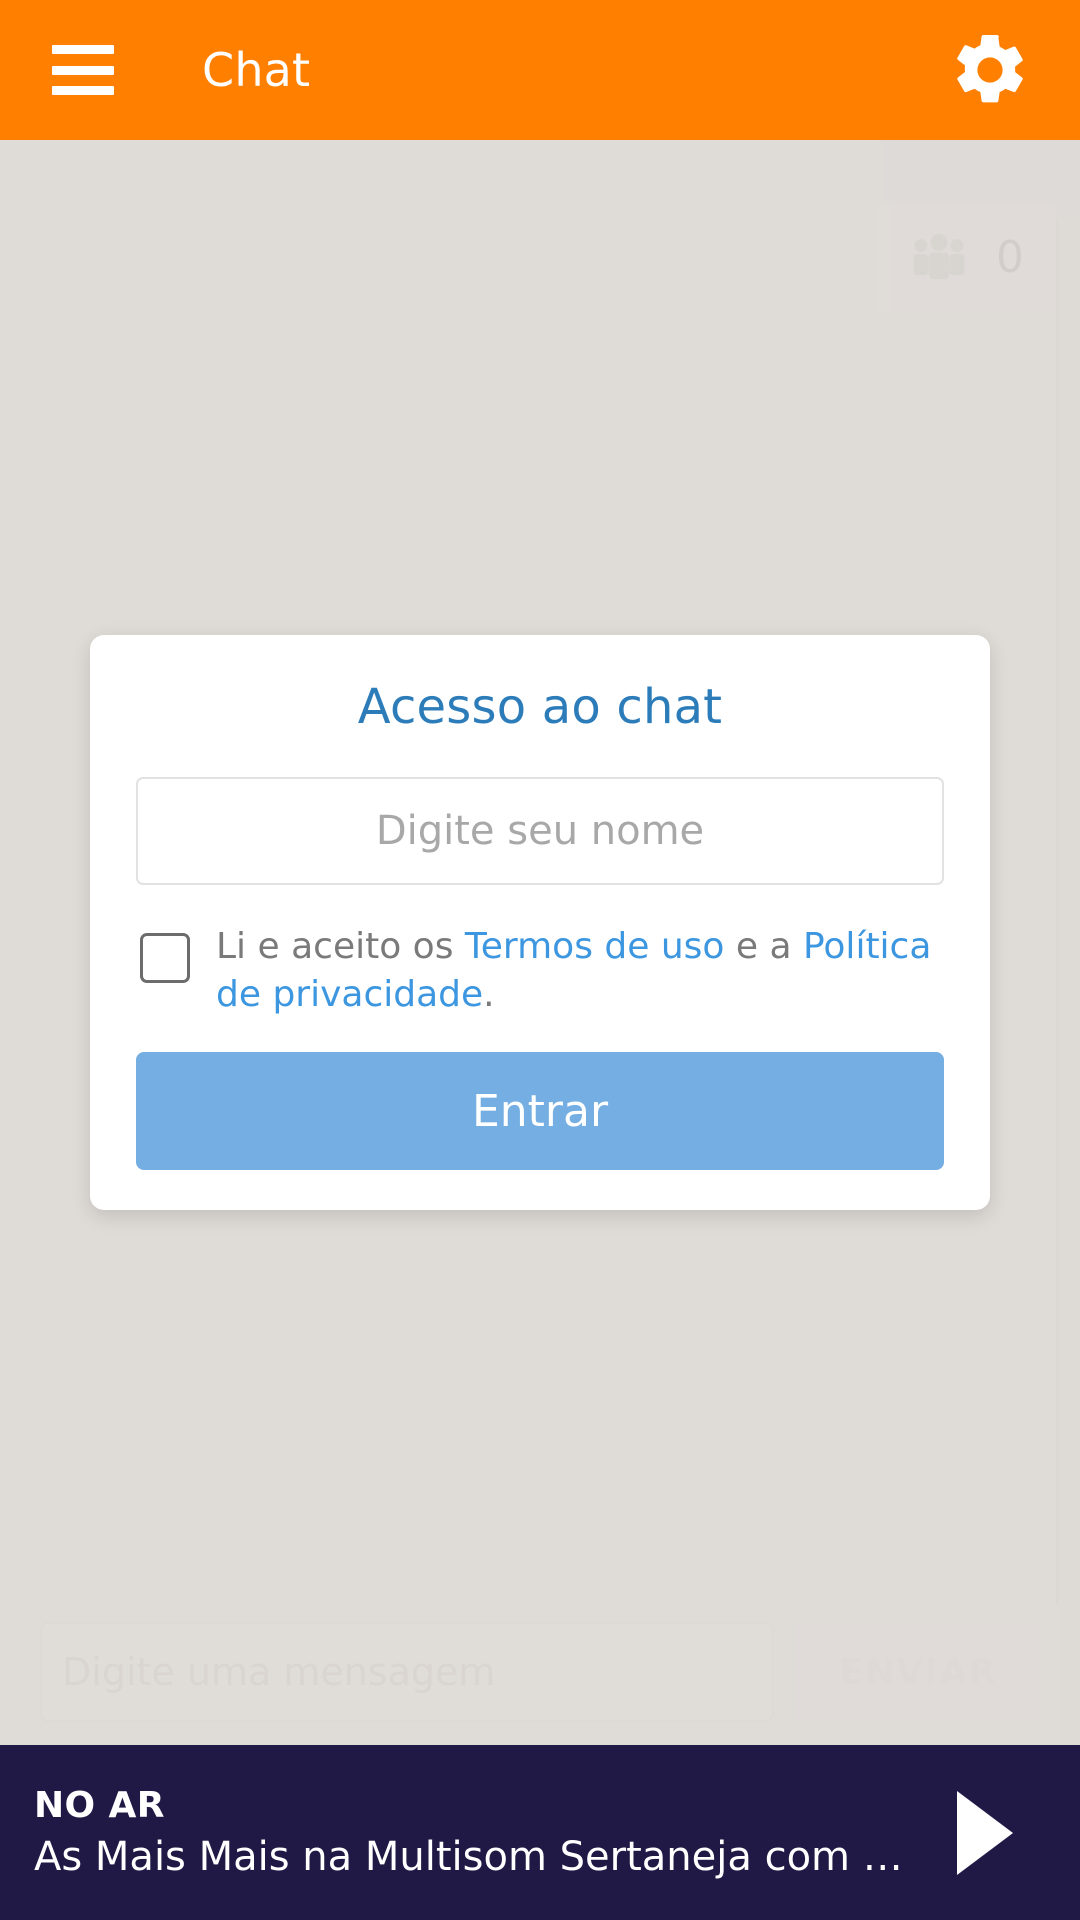  Describe the element at coordinates (165, 957) in the screenshot. I see `terms-checkbox` at that location.